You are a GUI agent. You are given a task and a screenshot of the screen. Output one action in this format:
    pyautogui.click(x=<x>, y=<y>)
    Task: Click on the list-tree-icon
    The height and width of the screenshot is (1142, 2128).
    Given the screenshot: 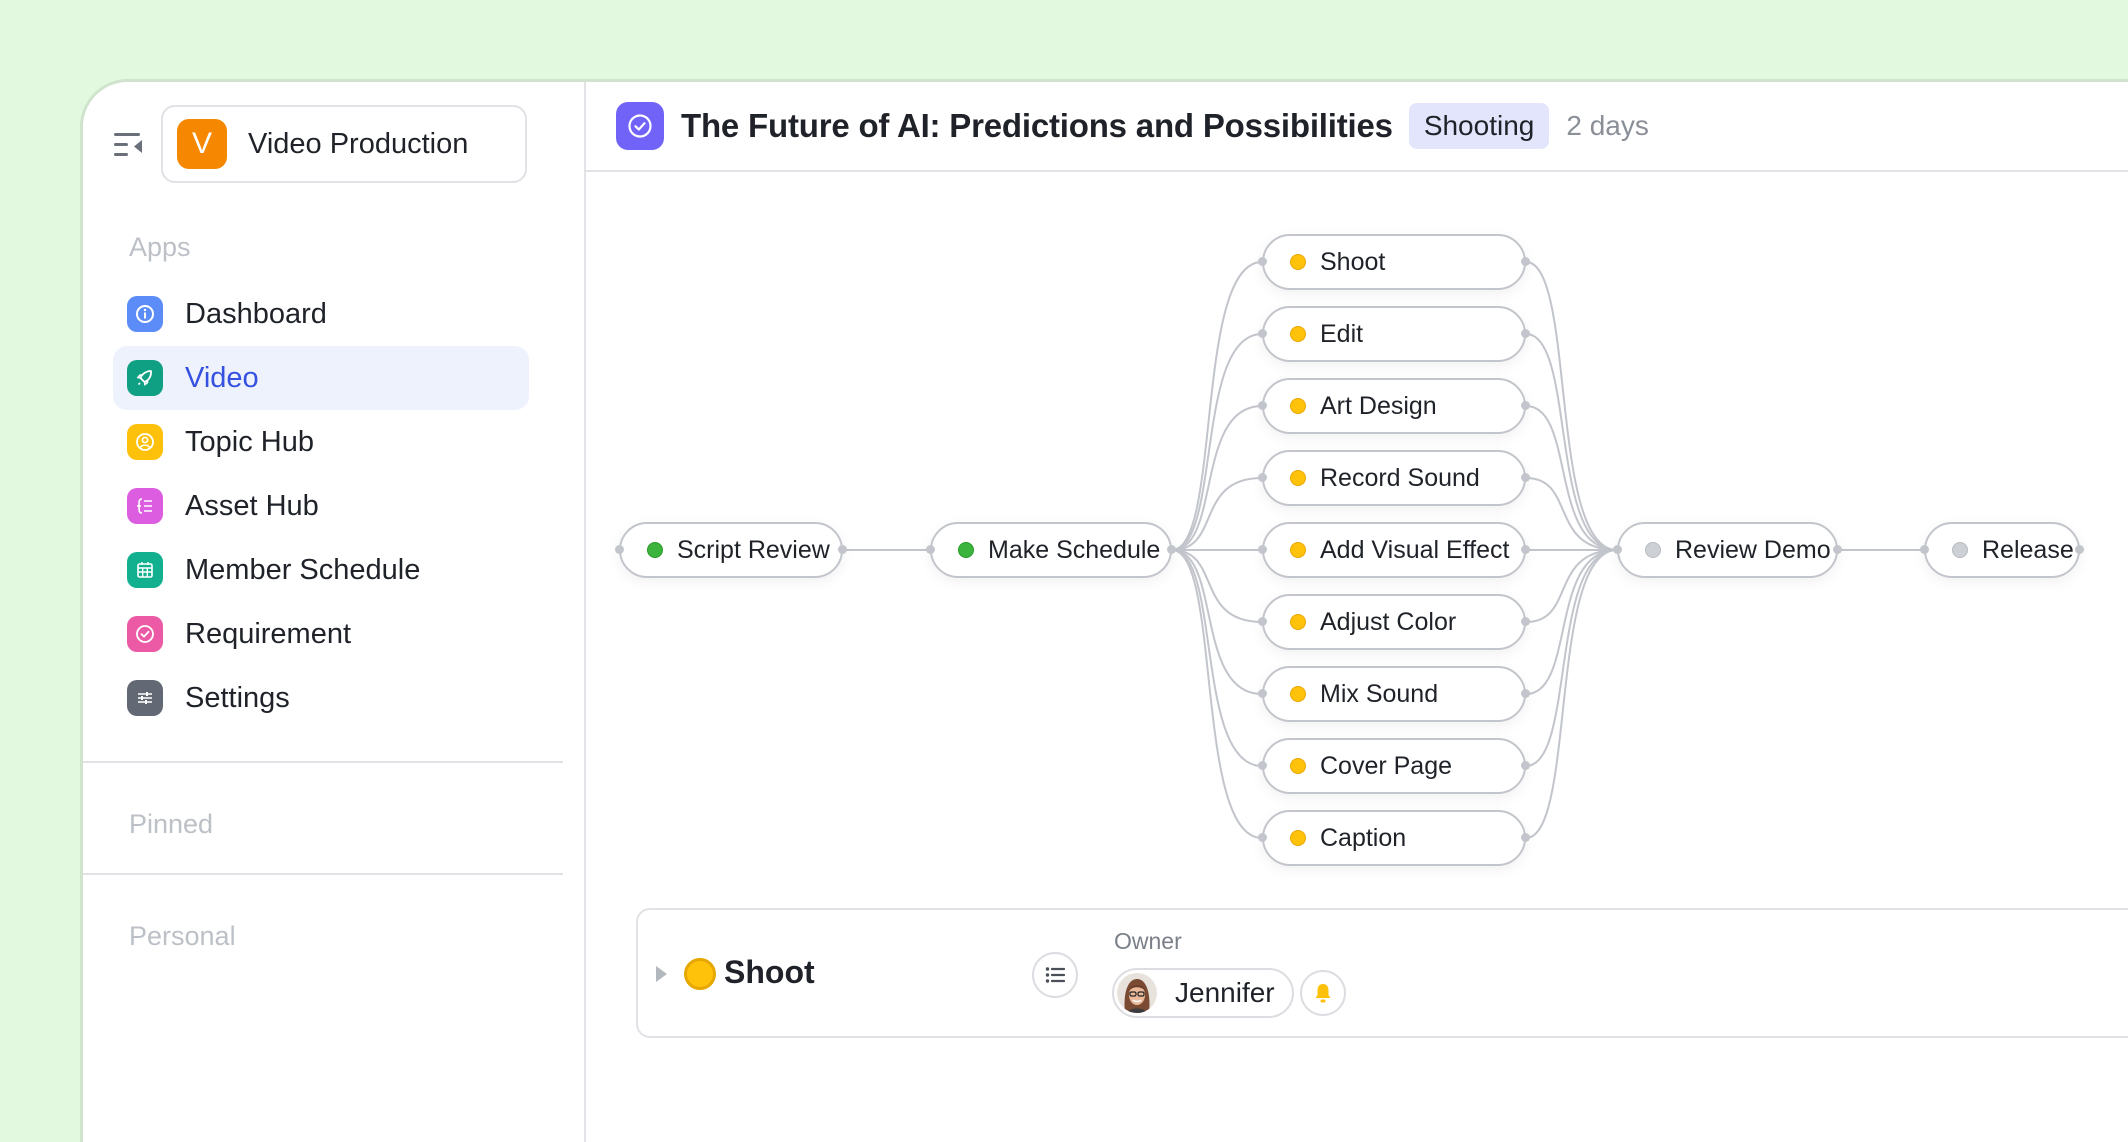 What is the action you would take?
    pyautogui.click(x=145, y=506)
    